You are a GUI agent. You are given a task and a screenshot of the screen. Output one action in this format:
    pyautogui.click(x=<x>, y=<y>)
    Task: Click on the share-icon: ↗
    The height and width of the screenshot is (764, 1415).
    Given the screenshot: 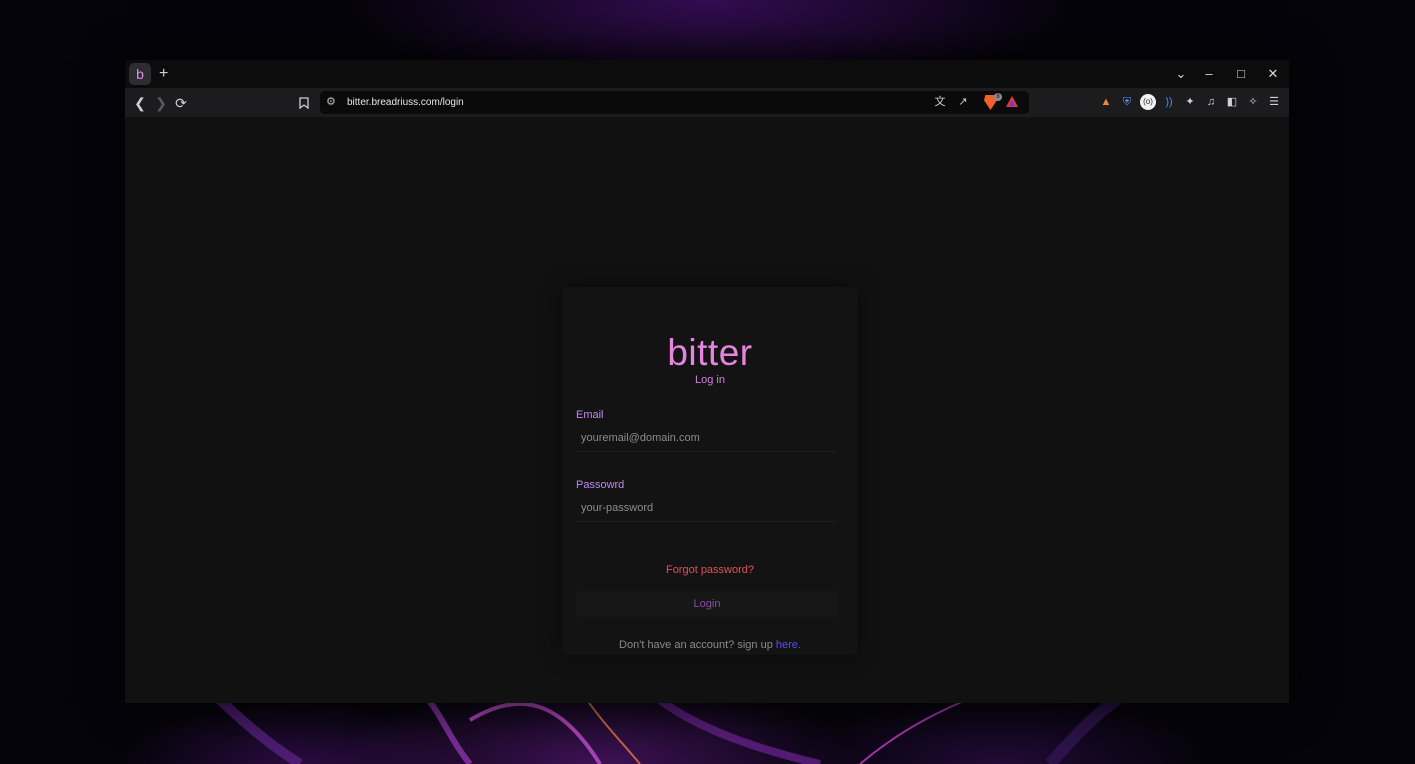 What is the action you would take?
    pyautogui.click(x=963, y=102)
    